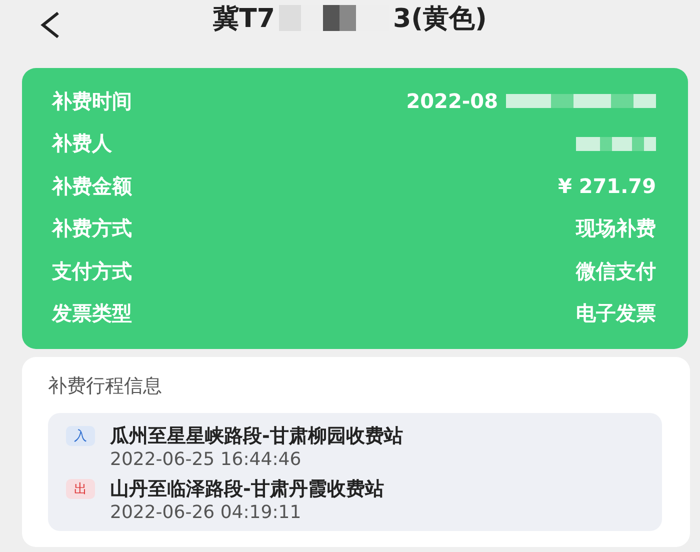  What do you see at coordinates (206, 512) in the screenshot?
I see `pass-time: 2022-06-26 04:19:11` at bounding box center [206, 512].